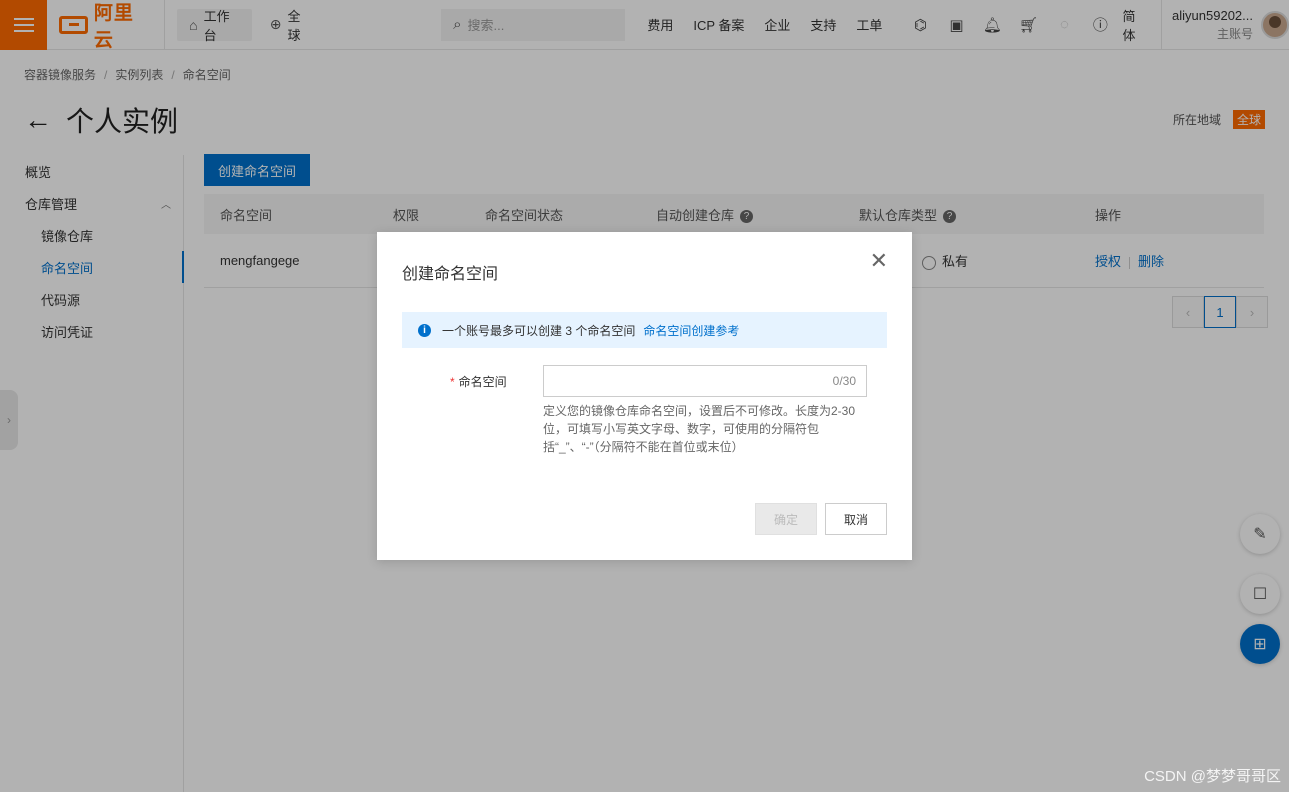  Describe the element at coordinates (691, 330) in the screenshot. I see `notice-link: 命名空间创建参考` at that location.